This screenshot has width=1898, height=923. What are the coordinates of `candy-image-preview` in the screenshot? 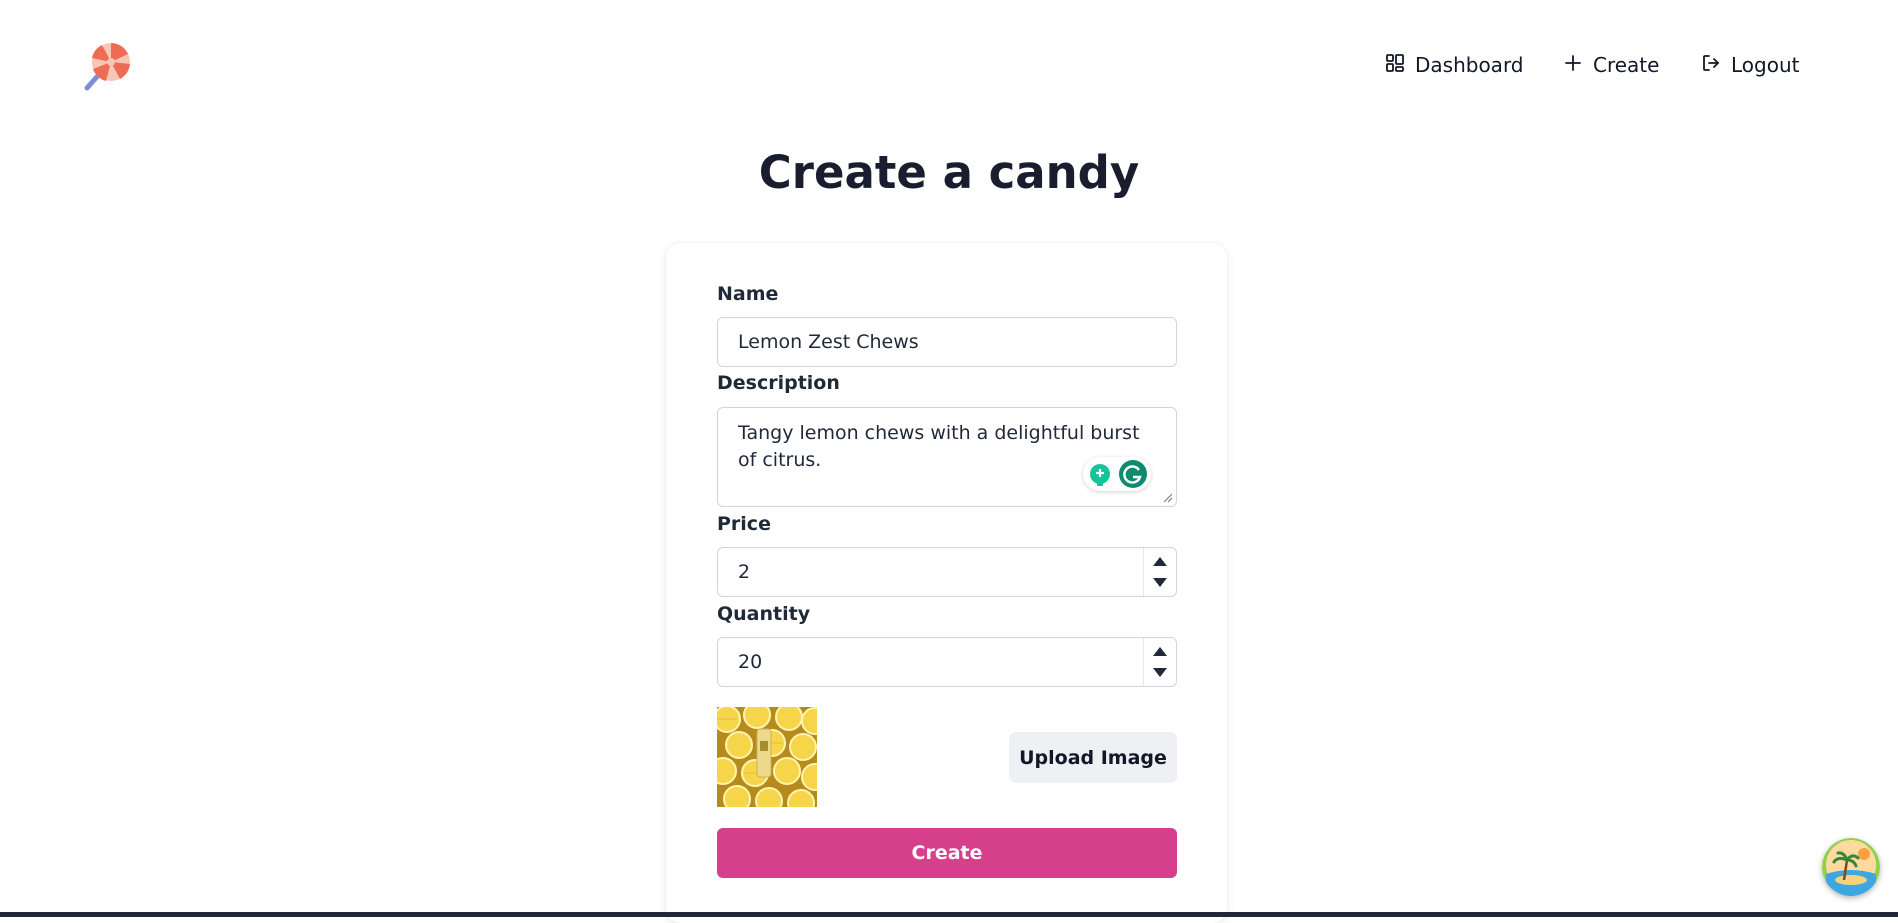 It's located at (767, 757).